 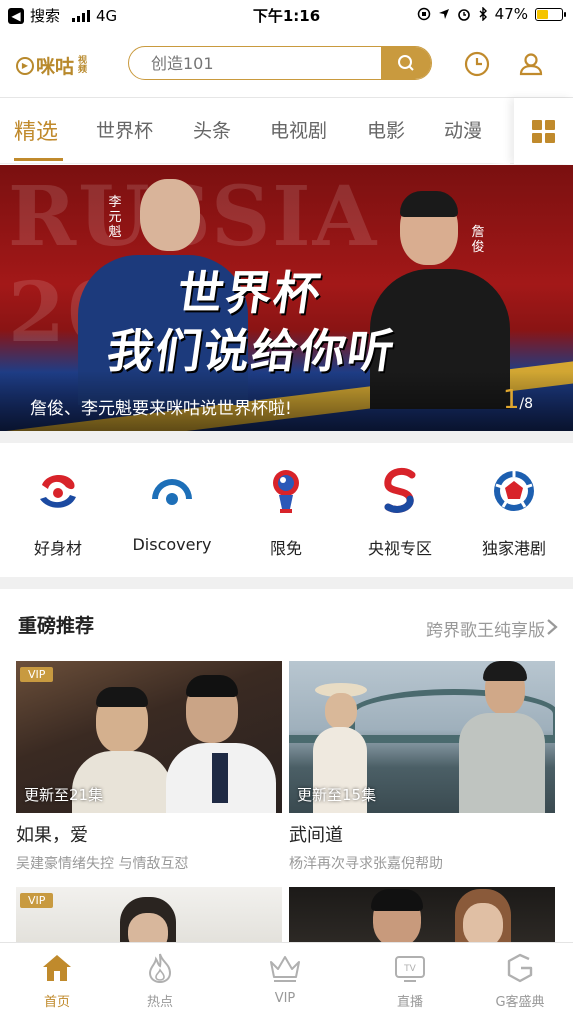 What do you see at coordinates (172, 491) in the screenshot?
I see `discovery-logo-icon` at bounding box center [172, 491].